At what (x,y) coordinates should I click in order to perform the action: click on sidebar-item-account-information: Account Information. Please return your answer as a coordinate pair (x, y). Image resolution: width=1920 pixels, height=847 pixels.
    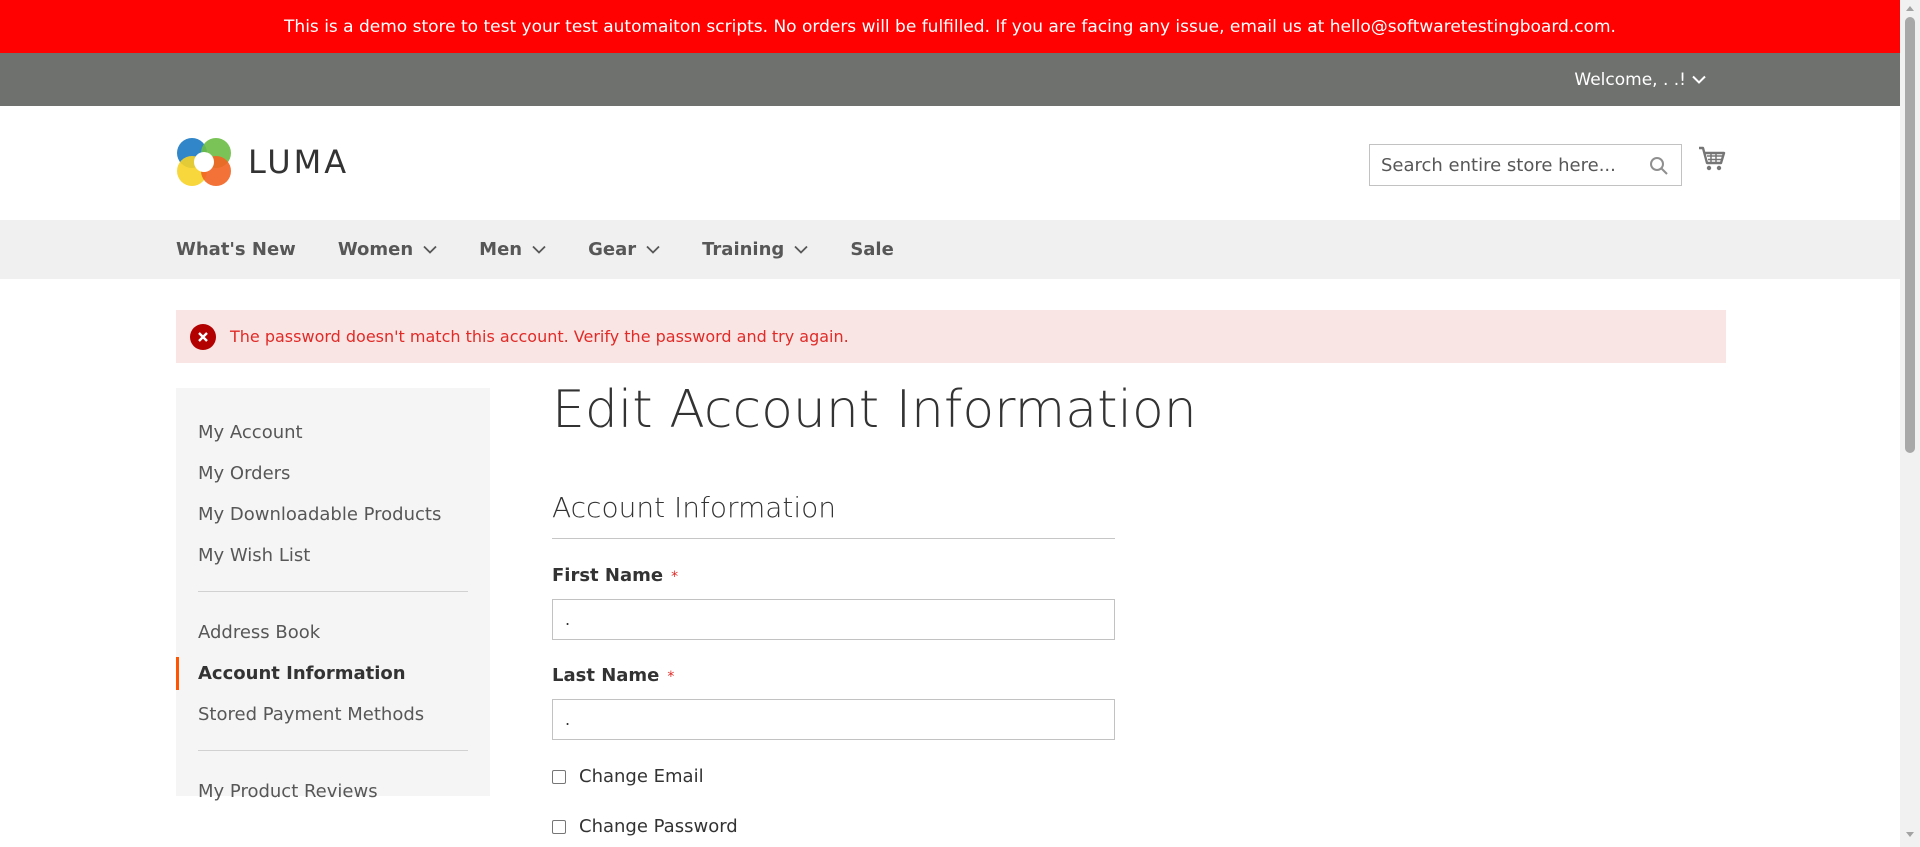
    Looking at the image, I should click on (333, 673).